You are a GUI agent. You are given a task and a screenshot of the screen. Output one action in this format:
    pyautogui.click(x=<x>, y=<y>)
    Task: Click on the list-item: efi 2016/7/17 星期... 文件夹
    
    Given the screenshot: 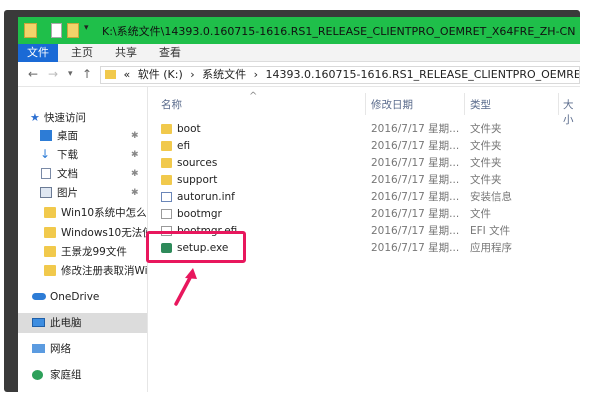 What is the action you would take?
    pyautogui.click(x=364, y=146)
    